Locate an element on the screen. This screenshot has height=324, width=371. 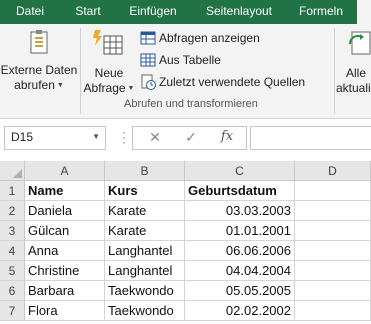
column-header-c: C is located at coordinates (240, 171).